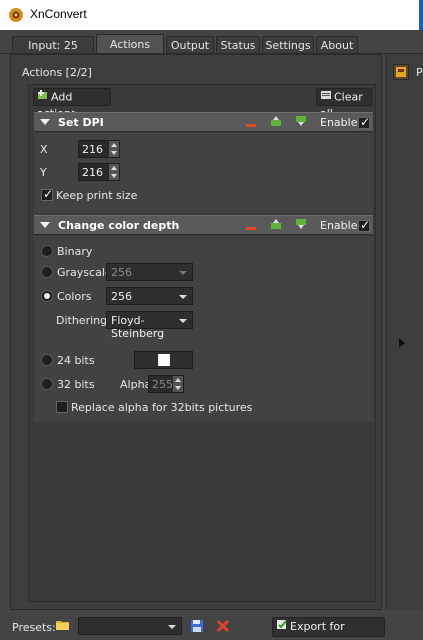  I want to click on xnconvert-logo-icon, so click(16, 15).